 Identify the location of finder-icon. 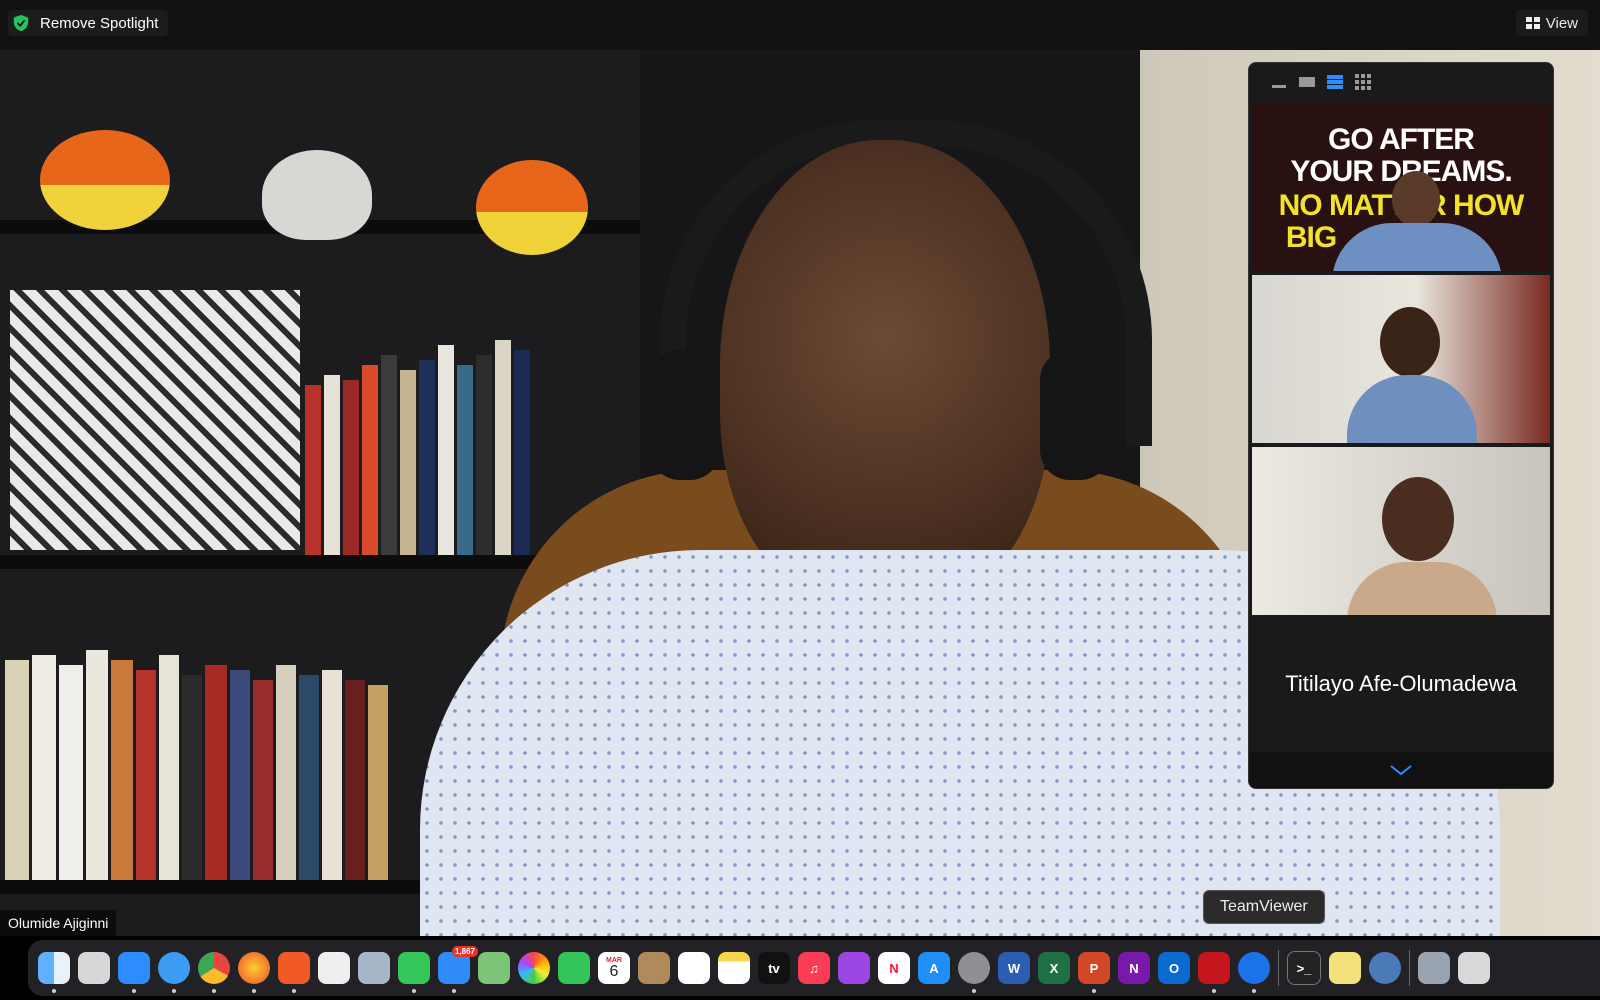
(54, 972).